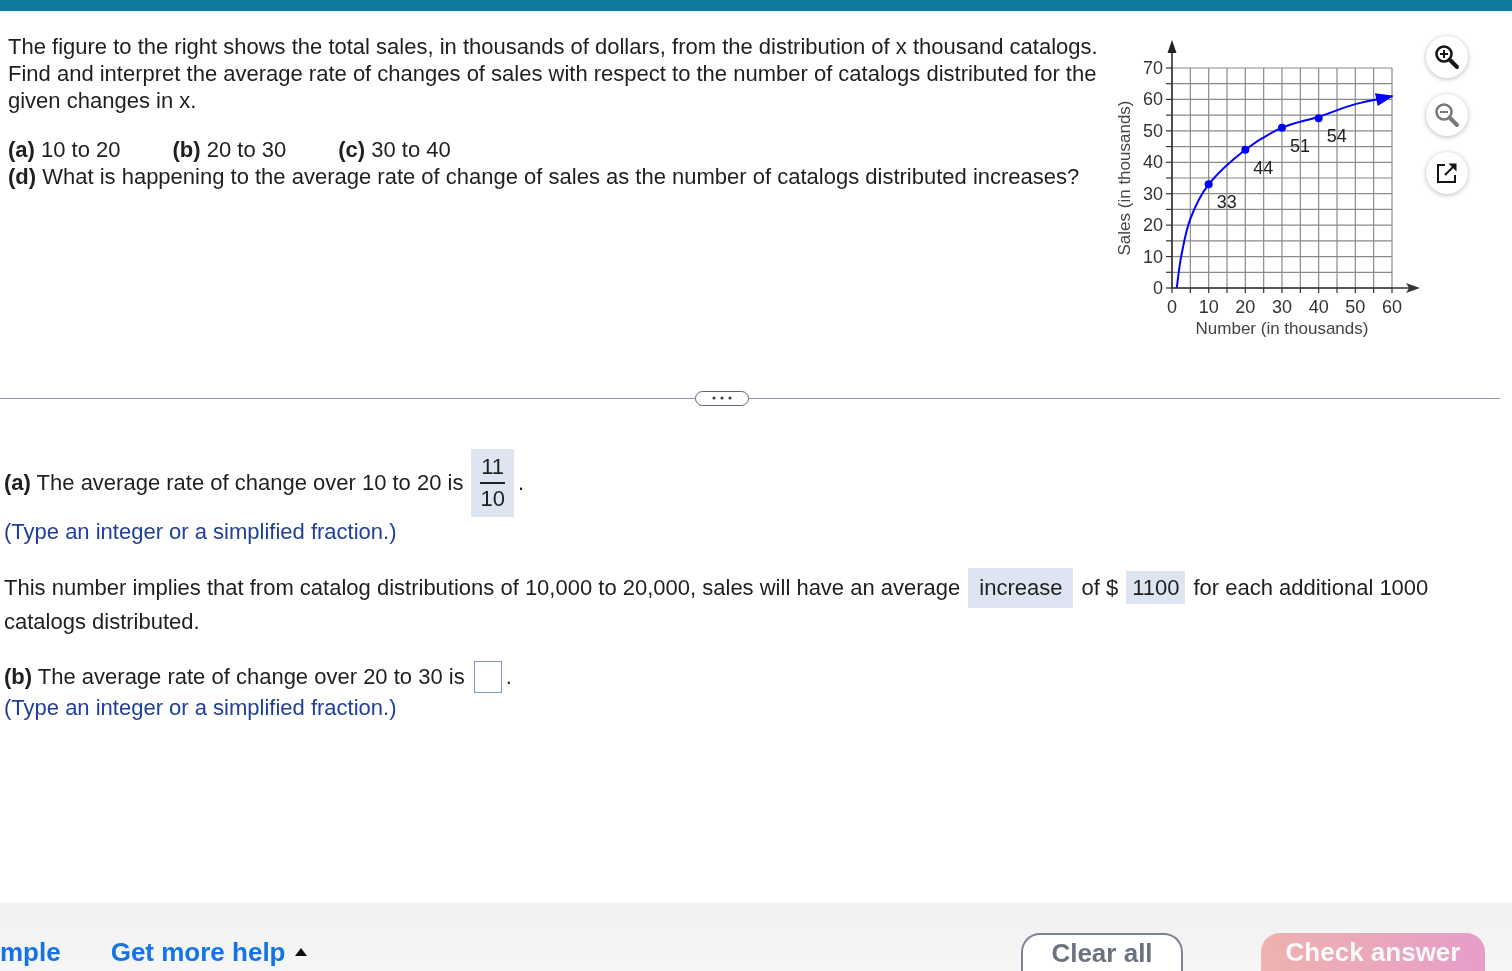 The width and height of the screenshot is (1512, 971). What do you see at coordinates (482, 587) in the screenshot?
I see `sentence-text: This number implies that from catalog distributions of 10,000 to 20,000, sales will have an average` at bounding box center [482, 587].